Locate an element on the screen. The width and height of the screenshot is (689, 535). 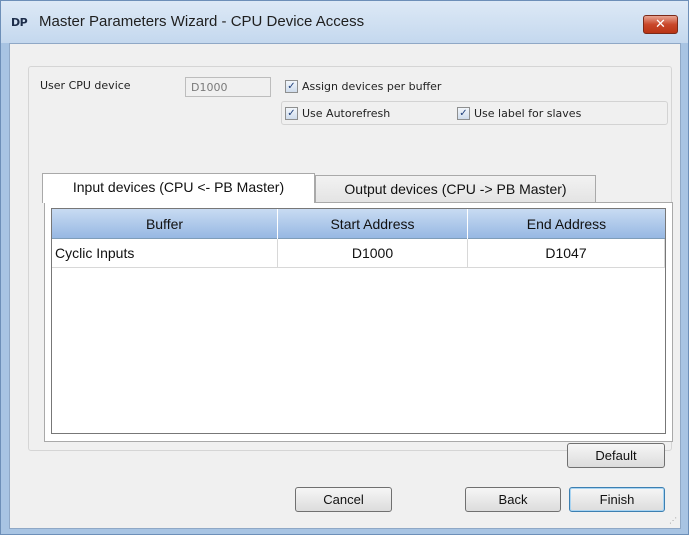
use-label-for-slaves-checkbox: ✓ Use label for slaves is located at coordinates (547, 114).